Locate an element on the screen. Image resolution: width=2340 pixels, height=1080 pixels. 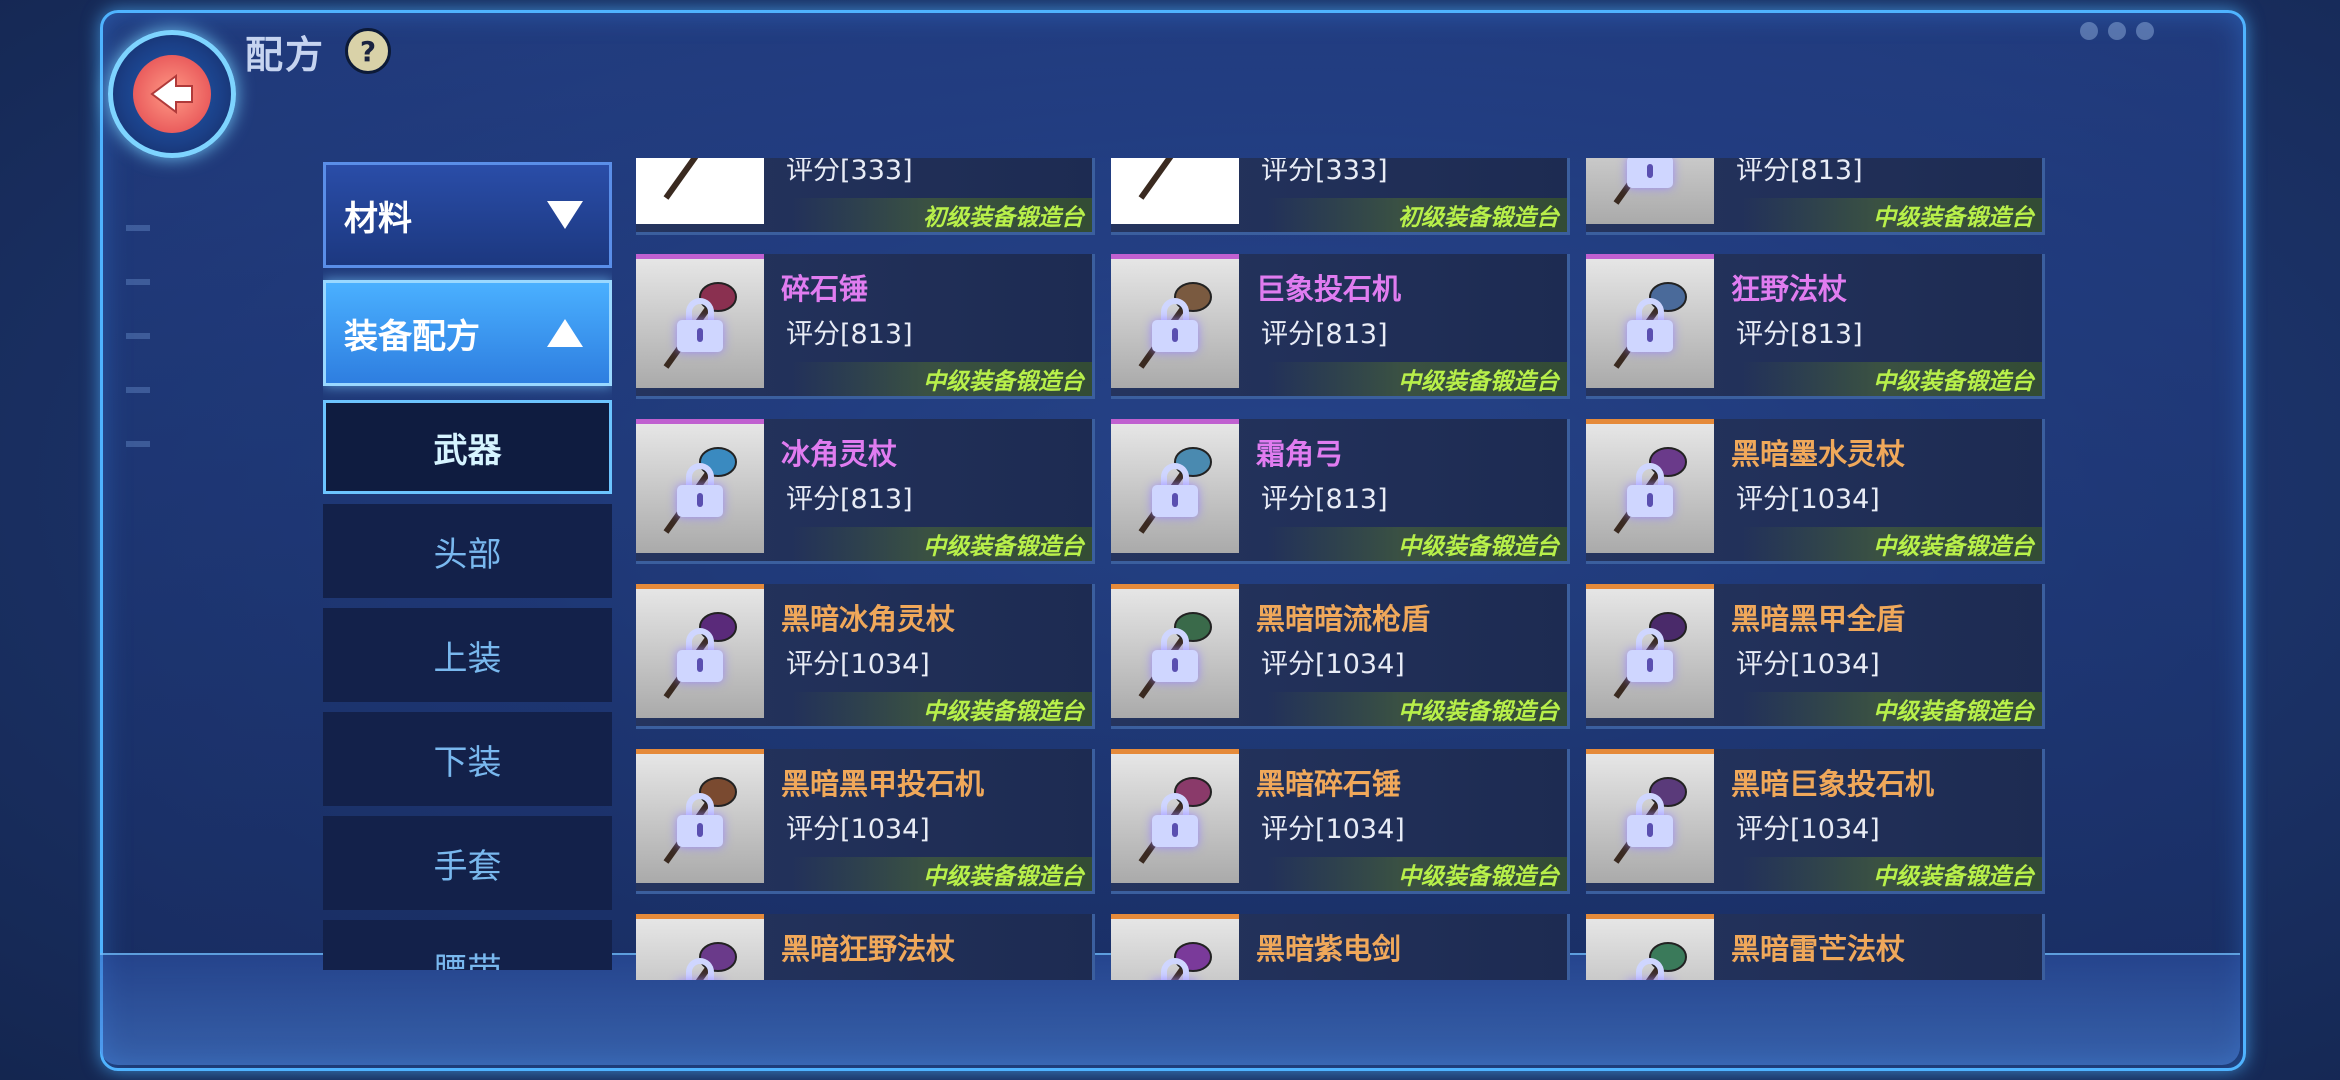
recipe-card: 黑暗黑甲投石机 评分[1034] 中级装备锻造台 is located at coordinates (865, 821).